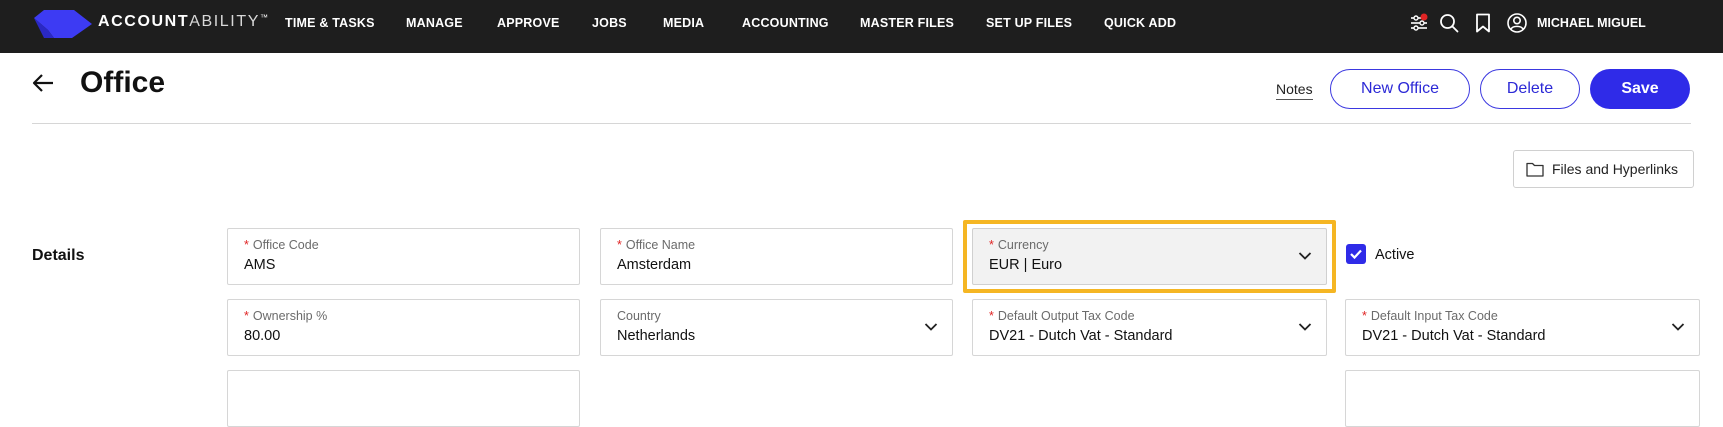  What do you see at coordinates (285, 245) in the screenshot?
I see `office-code-label: Office Code` at bounding box center [285, 245].